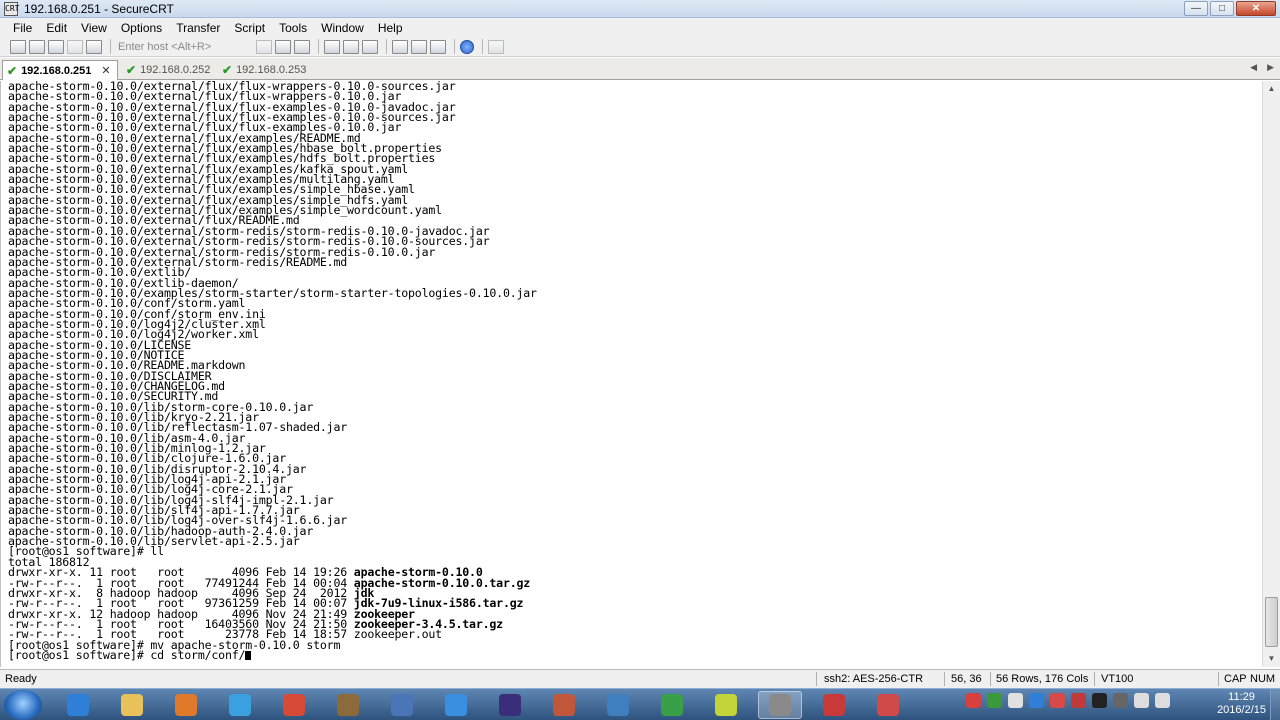 The width and height of the screenshot is (1280, 720). I want to click on scroll-up-icon: ▲, so click(1271, 89).